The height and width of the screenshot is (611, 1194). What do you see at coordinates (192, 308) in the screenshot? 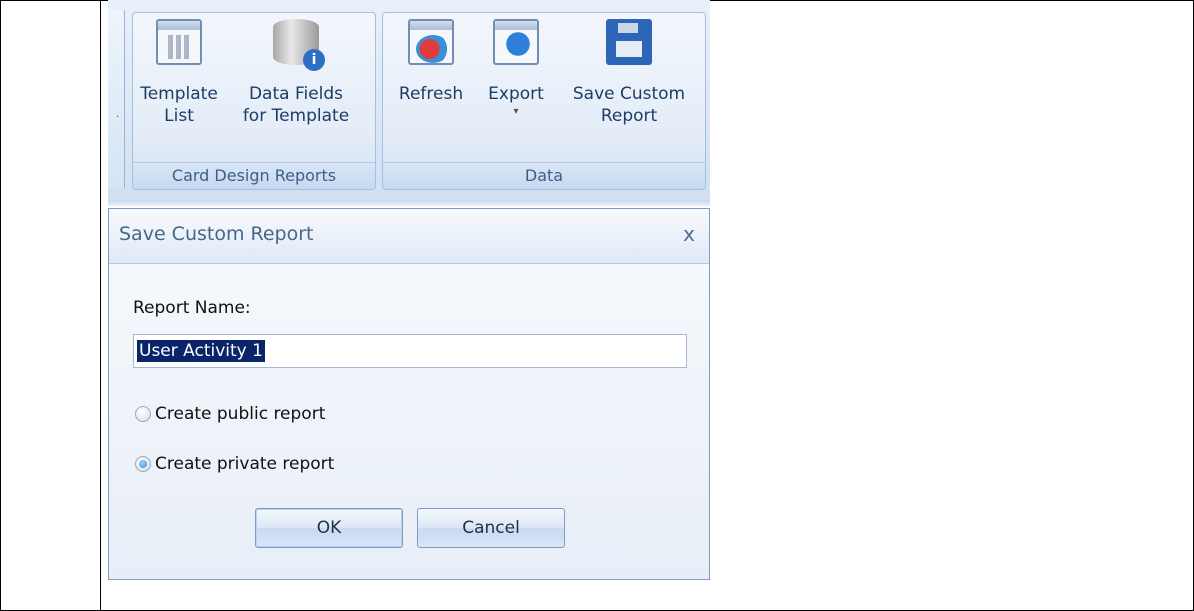
I see `report-name-label: Report Name:` at bounding box center [192, 308].